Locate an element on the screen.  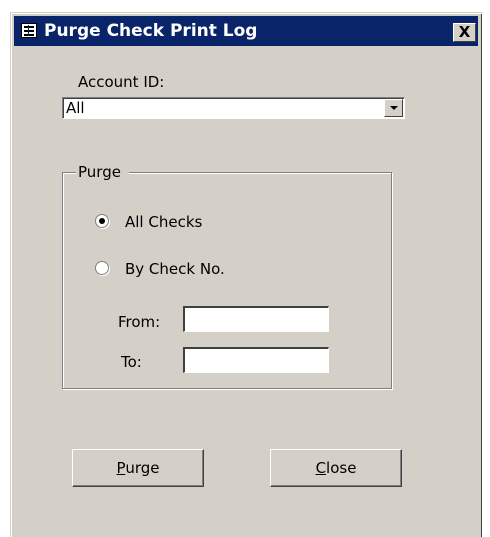
to-check-no-input is located at coordinates (256, 360).